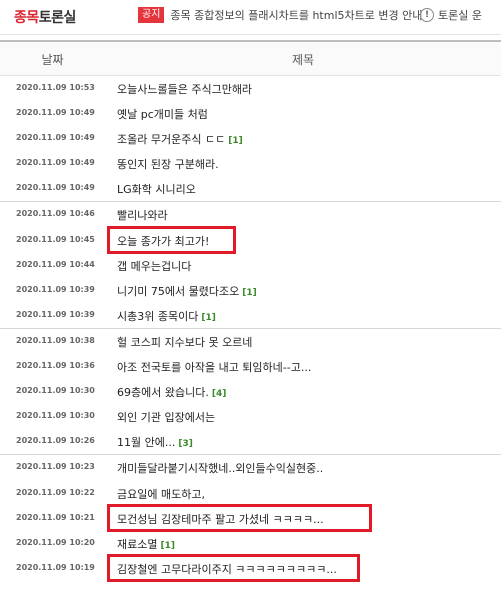 This screenshot has width=501, height=590. Describe the element at coordinates (185, 444) in the screenshot. I see `comment-count: [3]` at that location.